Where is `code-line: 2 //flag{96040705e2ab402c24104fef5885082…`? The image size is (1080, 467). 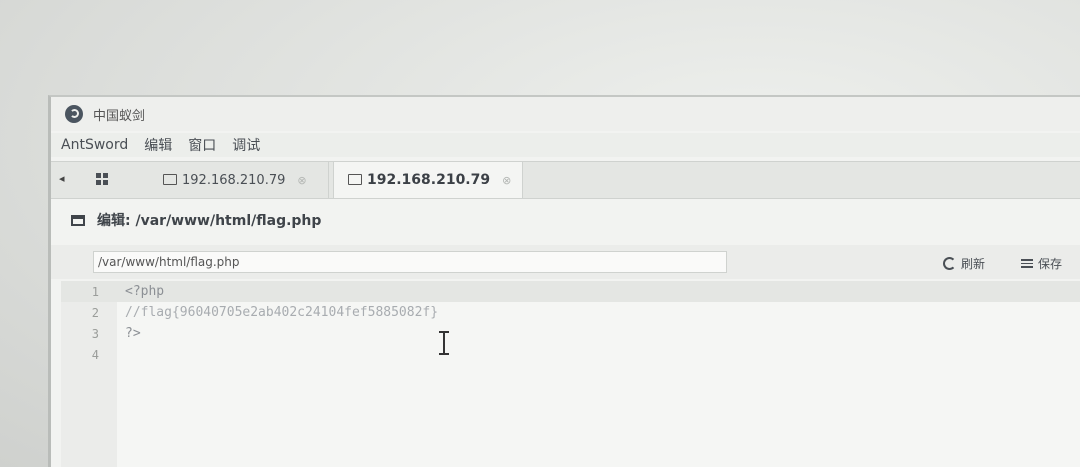 code-line: 2 //flag{96040705e2ab402c24104fef5885082… is located at coordinates (570, 312).